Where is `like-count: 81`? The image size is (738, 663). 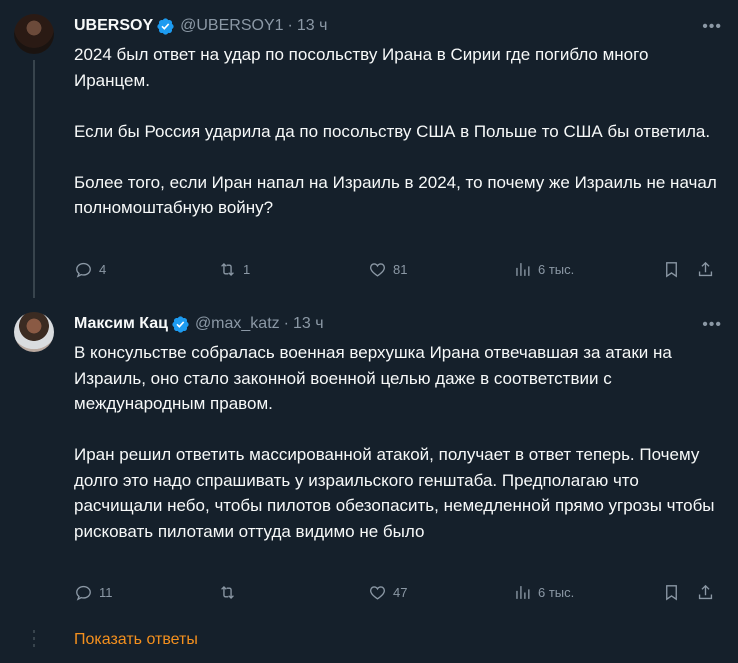
like-count: 81 is located at coordinates (400, 269).